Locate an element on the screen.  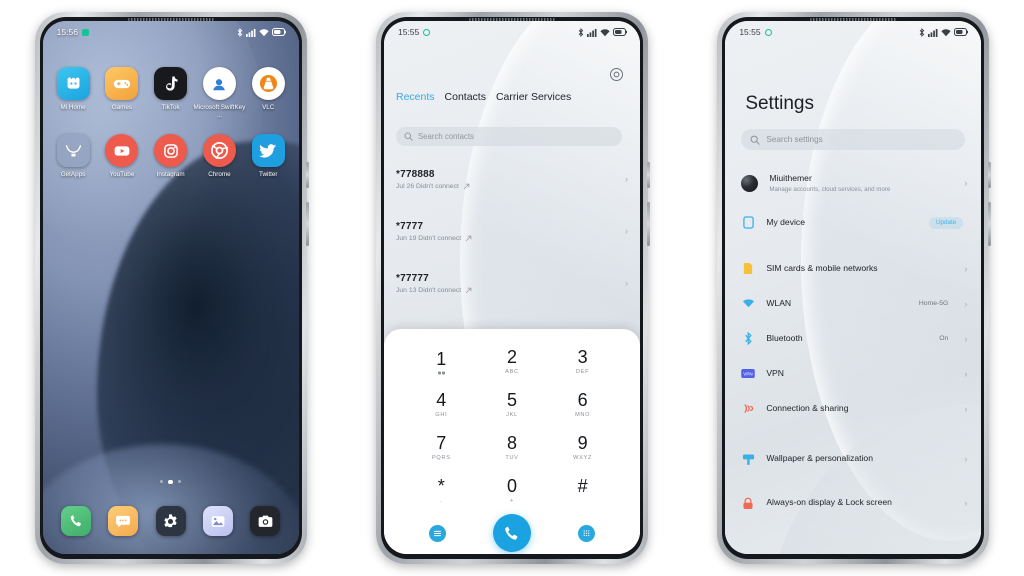
avatar is located at coordinates (750, 183).